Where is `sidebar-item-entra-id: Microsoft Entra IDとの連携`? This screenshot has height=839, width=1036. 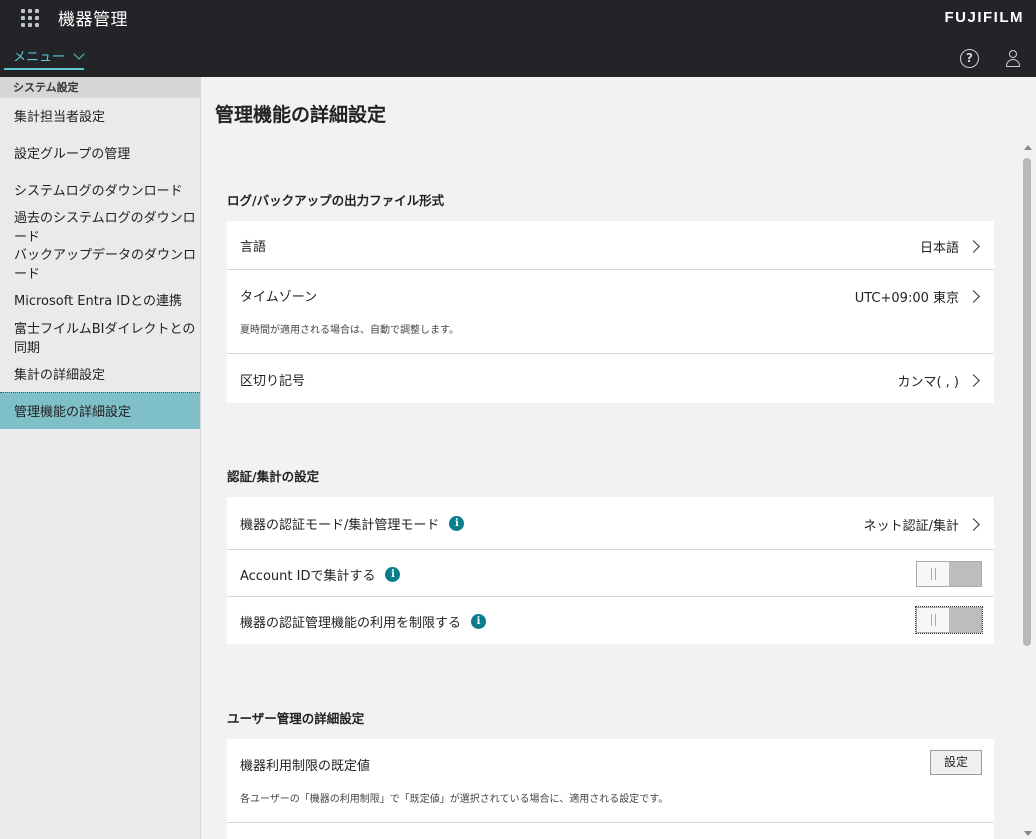
sidebar-item-entra-id: Microsoft Entra IDとの連携 is located at coordinates (100, 300).